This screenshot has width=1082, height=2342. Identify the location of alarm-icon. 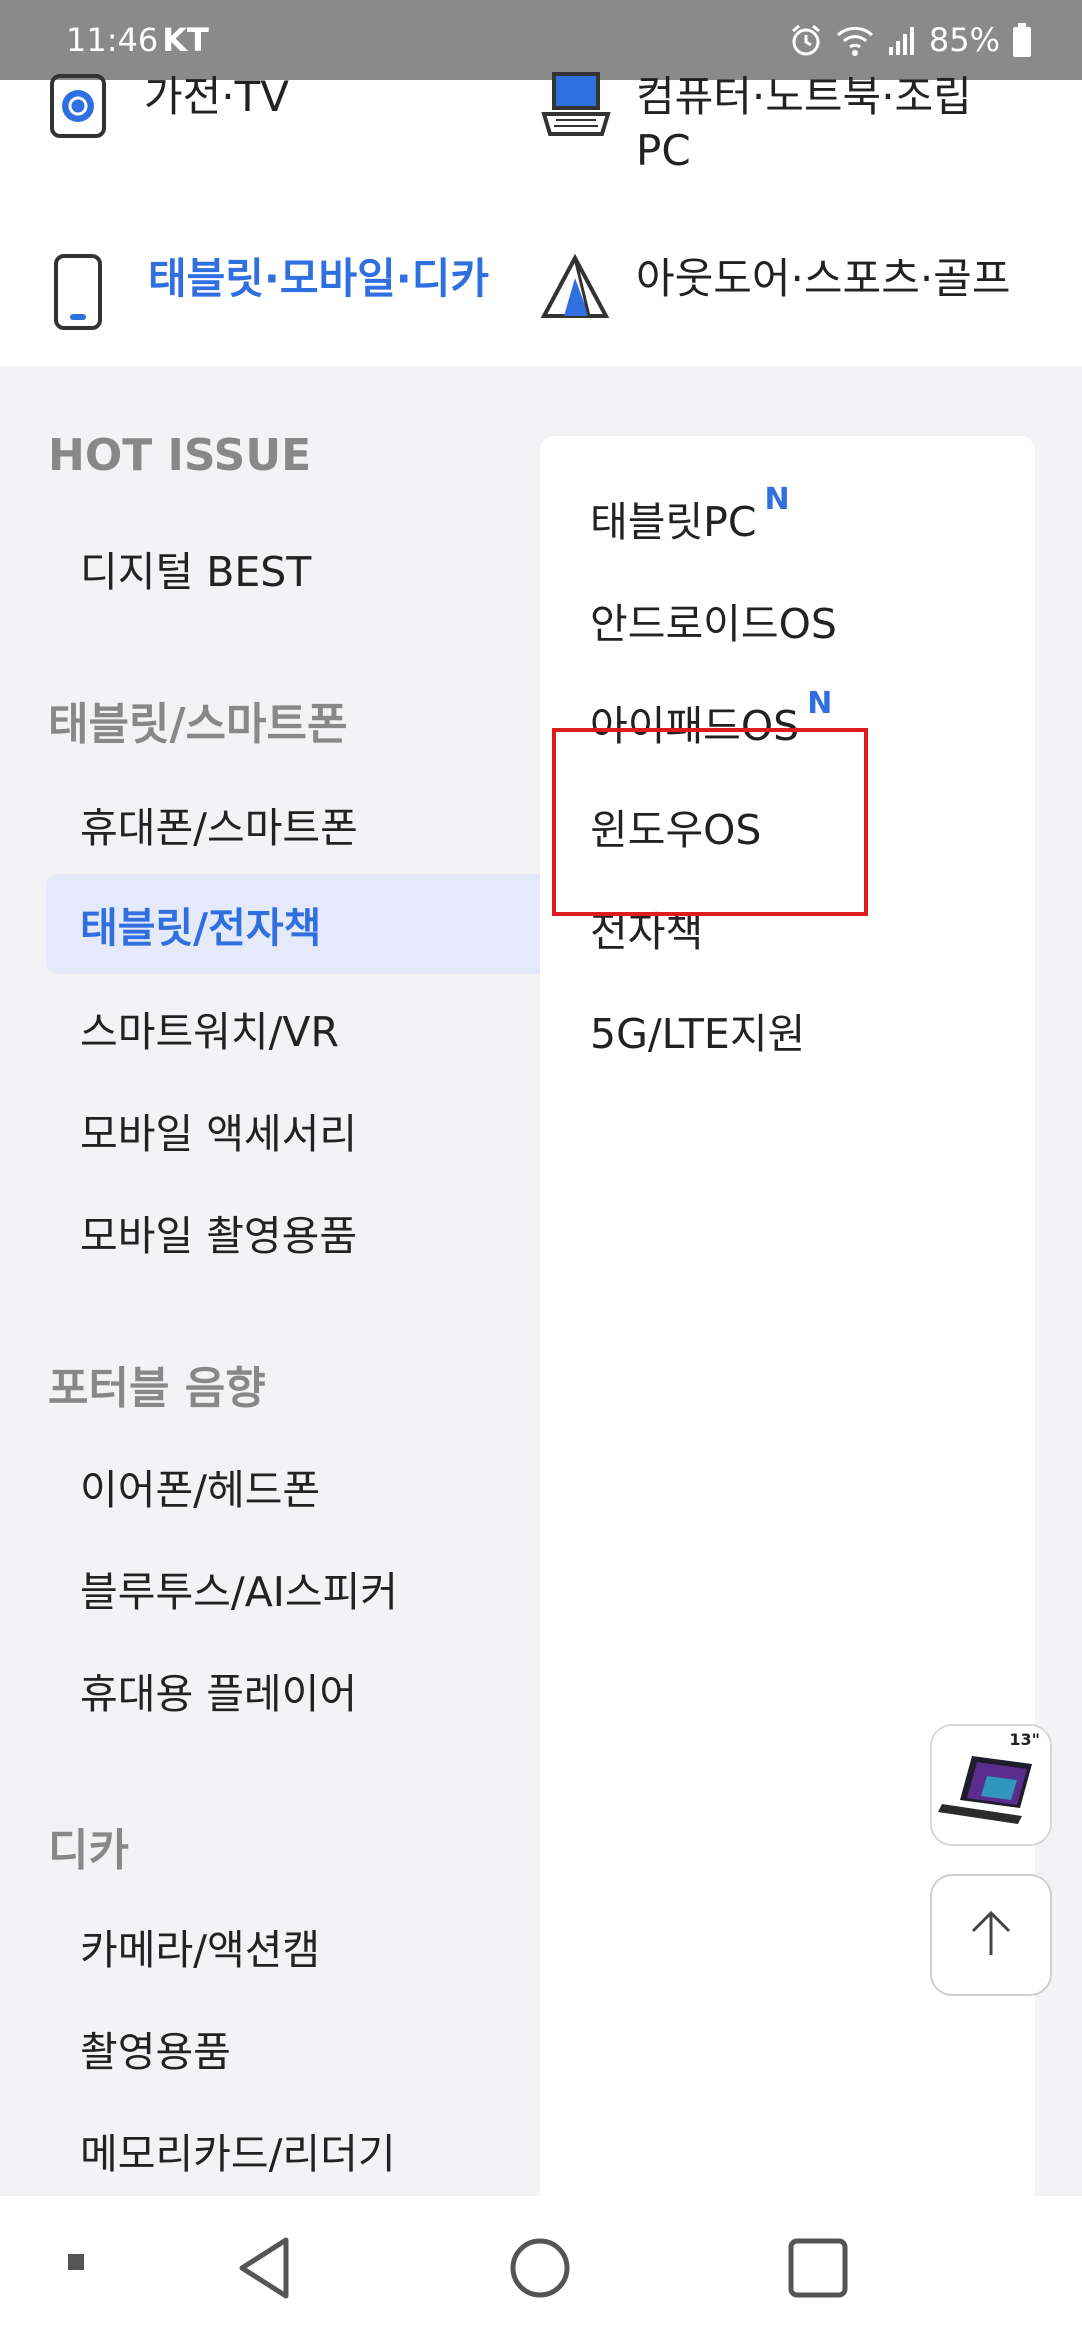
(806, 40).